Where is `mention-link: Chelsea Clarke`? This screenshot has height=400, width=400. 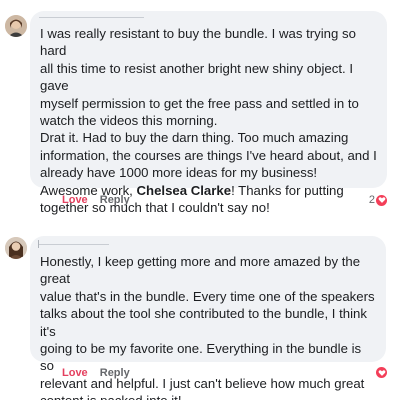
mention-link: Chelsea Clarke is located at coordinates (184, 190).